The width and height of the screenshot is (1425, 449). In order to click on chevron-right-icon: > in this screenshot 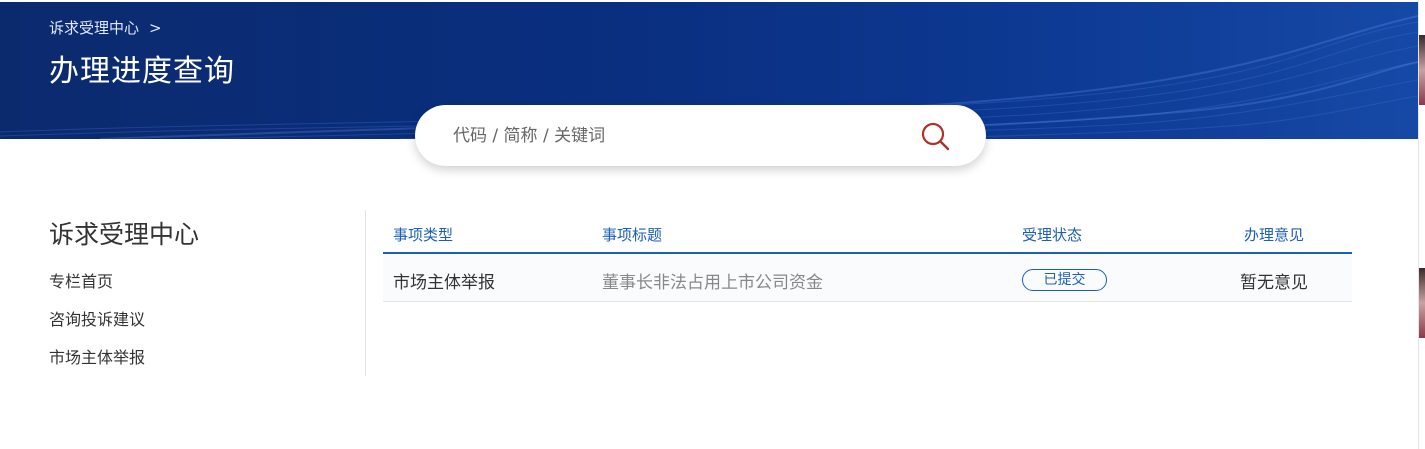, I will do `click(155, 27)`.